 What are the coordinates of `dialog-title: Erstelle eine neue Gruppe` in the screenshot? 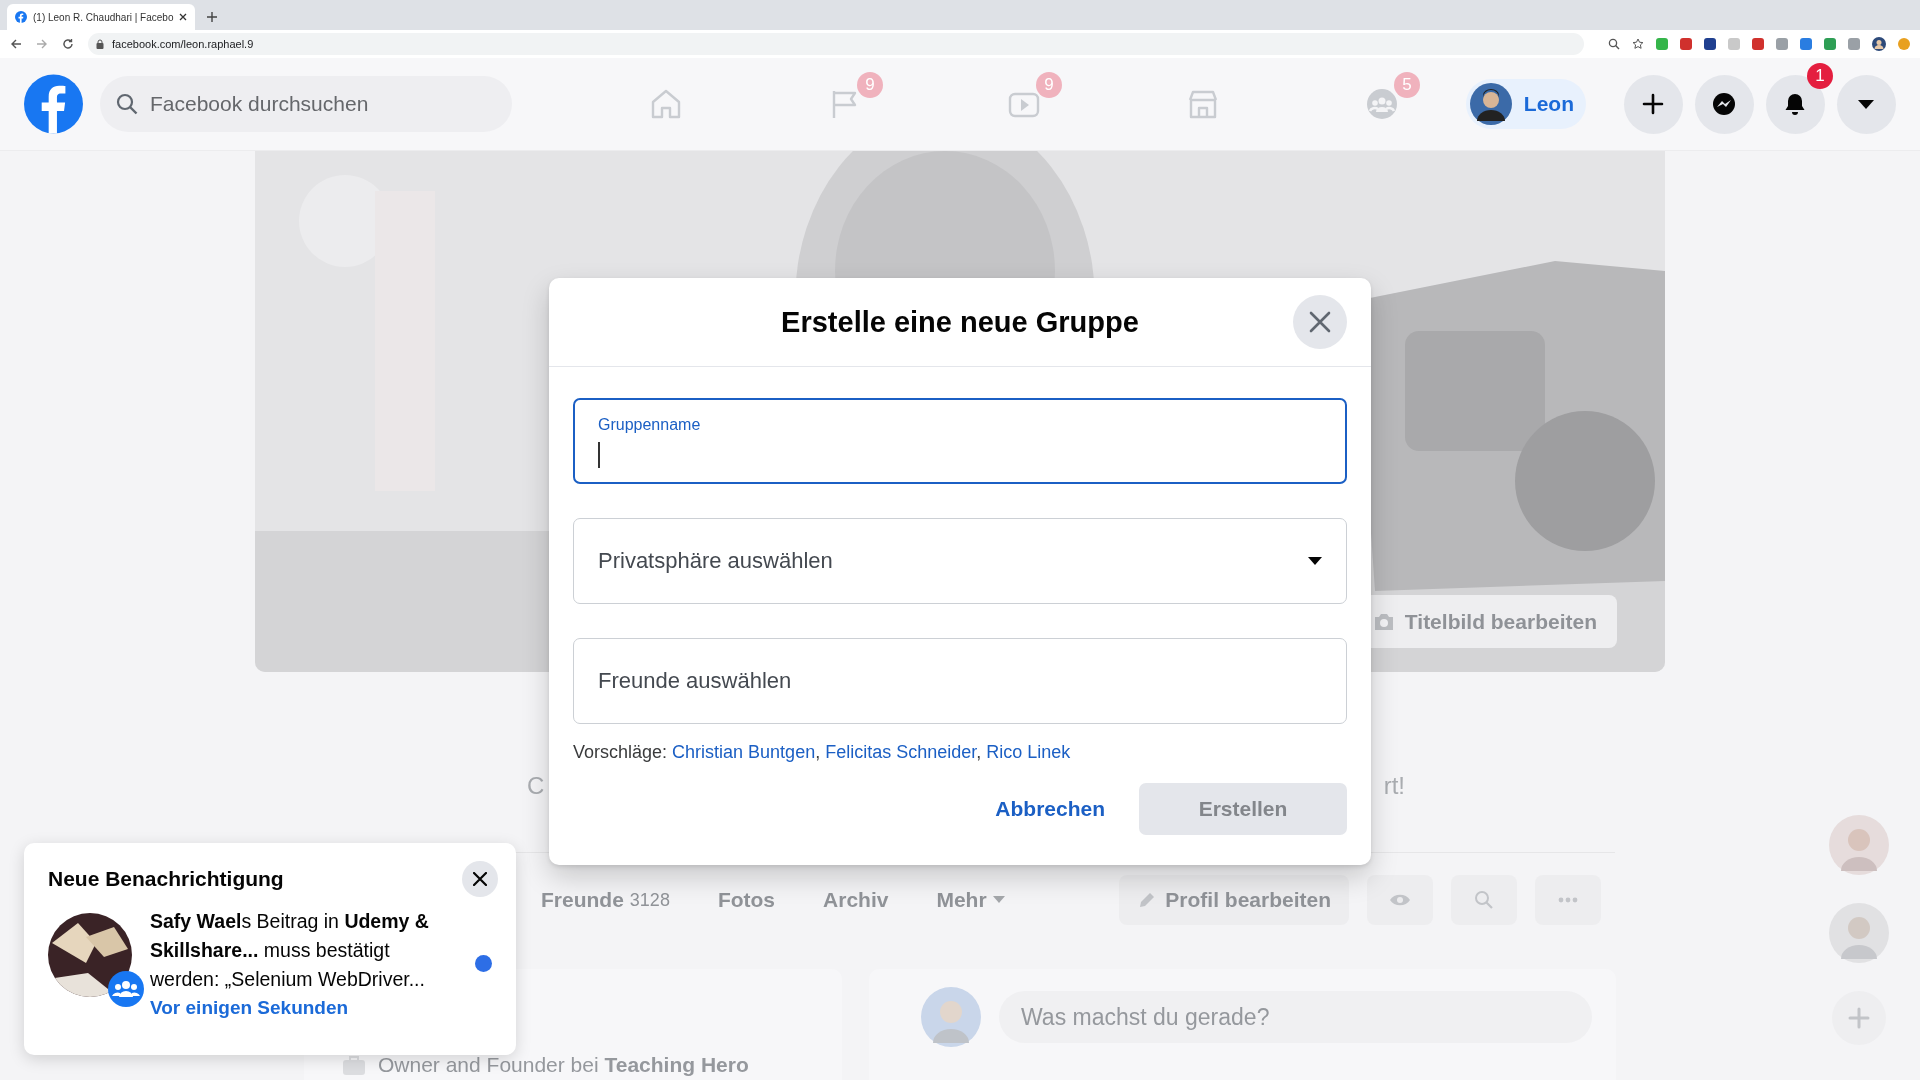 It's located at (960, 322).